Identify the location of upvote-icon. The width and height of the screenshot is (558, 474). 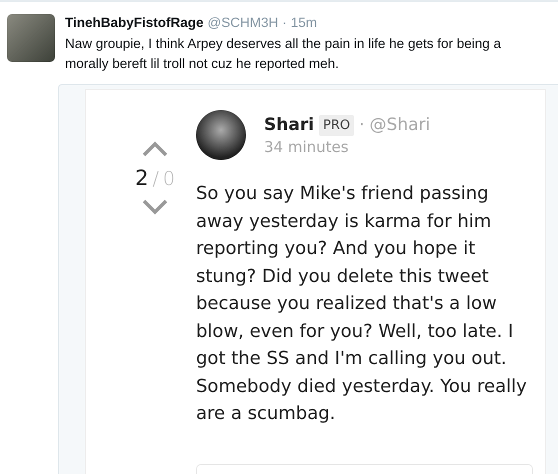
(155, 149).